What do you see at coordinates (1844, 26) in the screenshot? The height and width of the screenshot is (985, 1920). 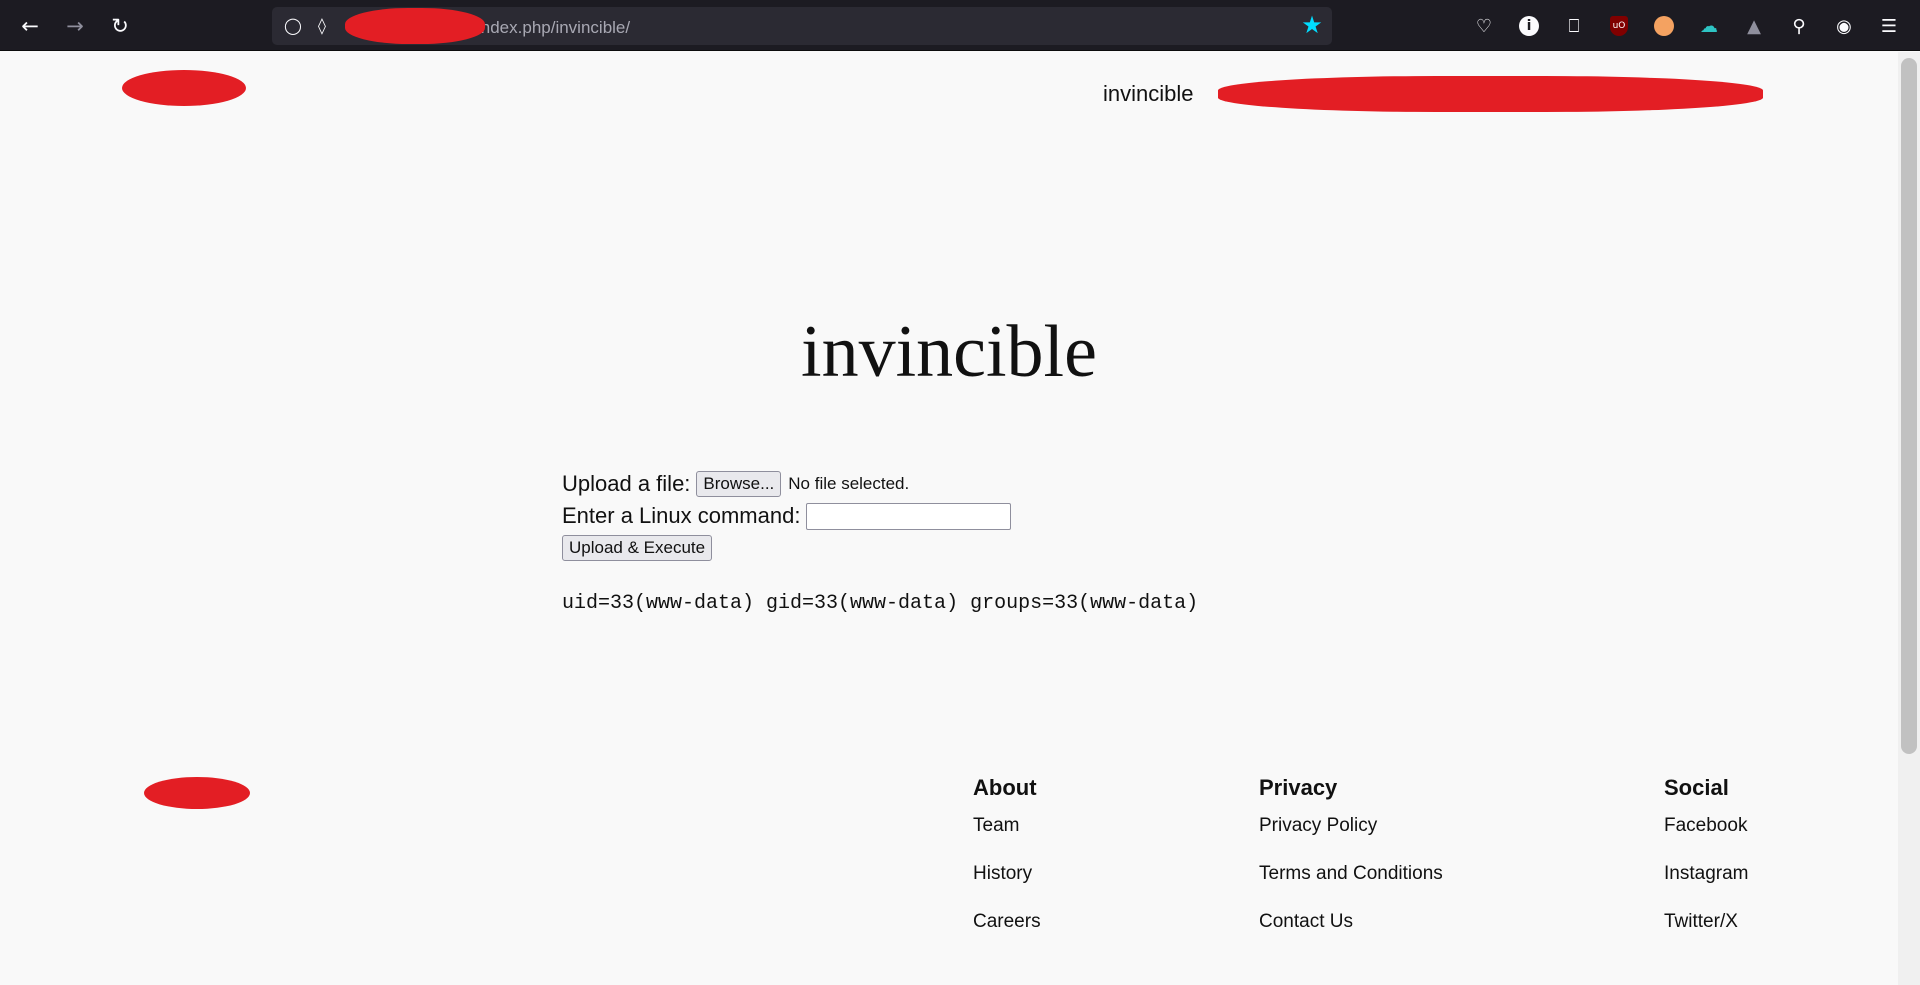 I see `cookie-icon: ◉` at bounding box center [1844, 26].